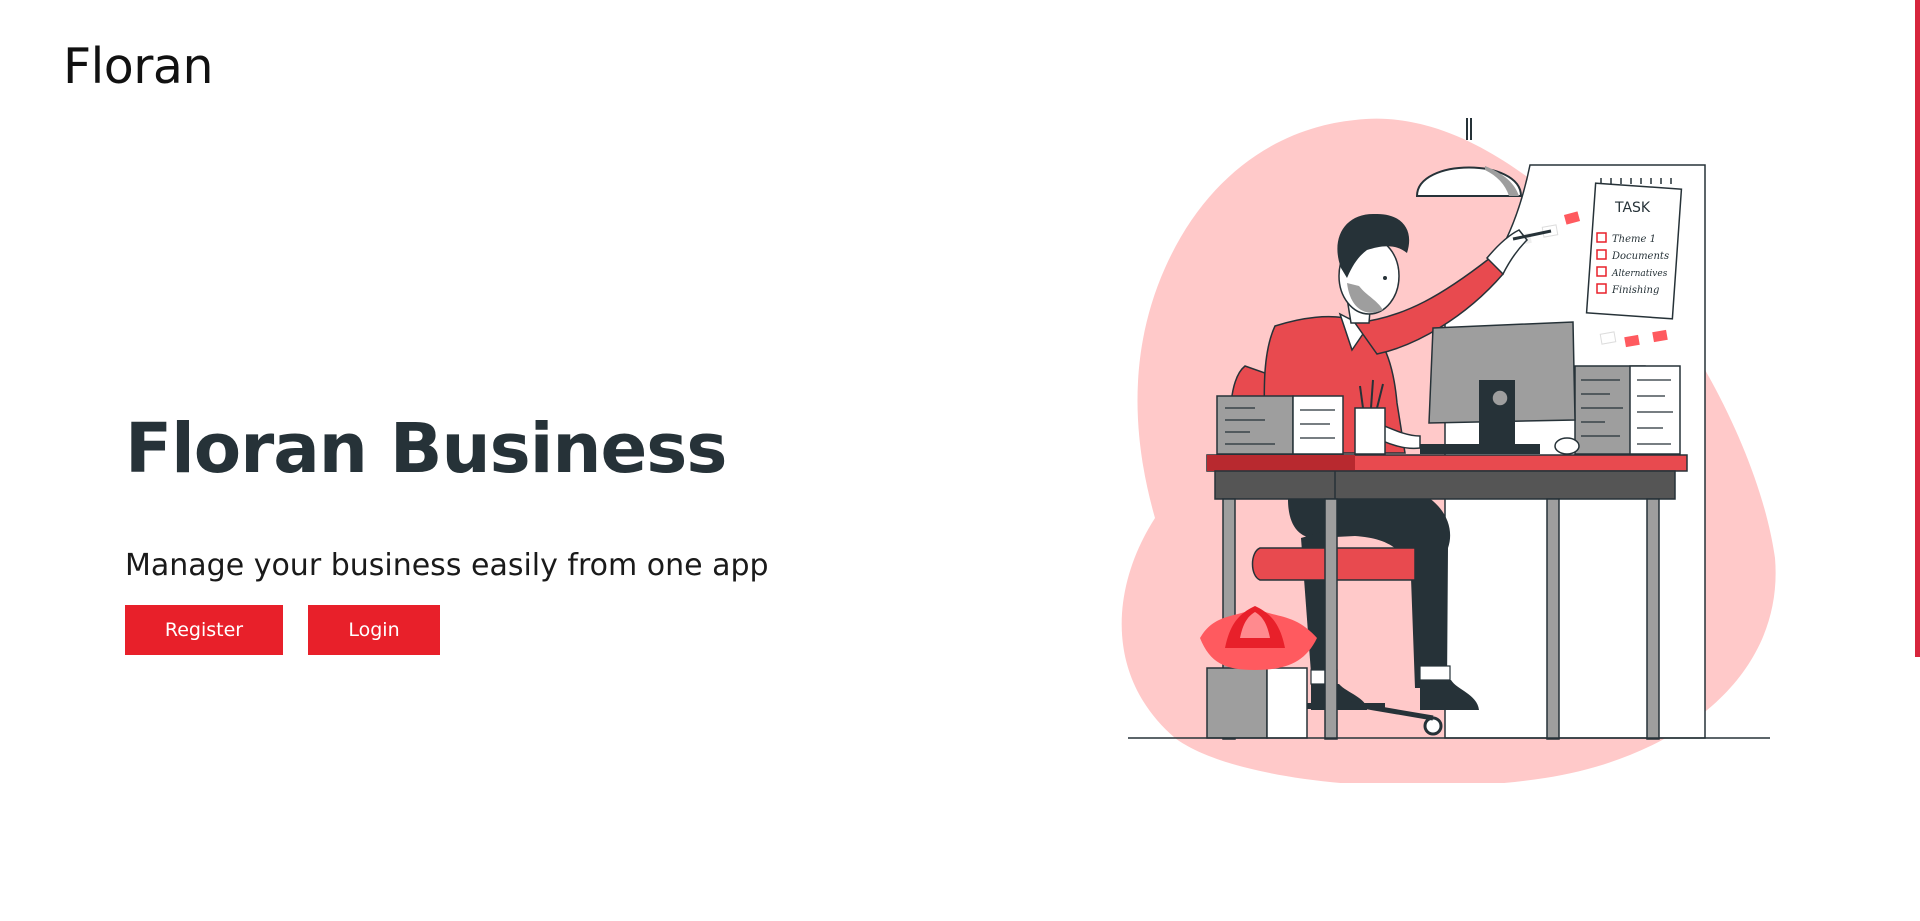  I want to click on task-item-2: Documents, so click(1640, 256).